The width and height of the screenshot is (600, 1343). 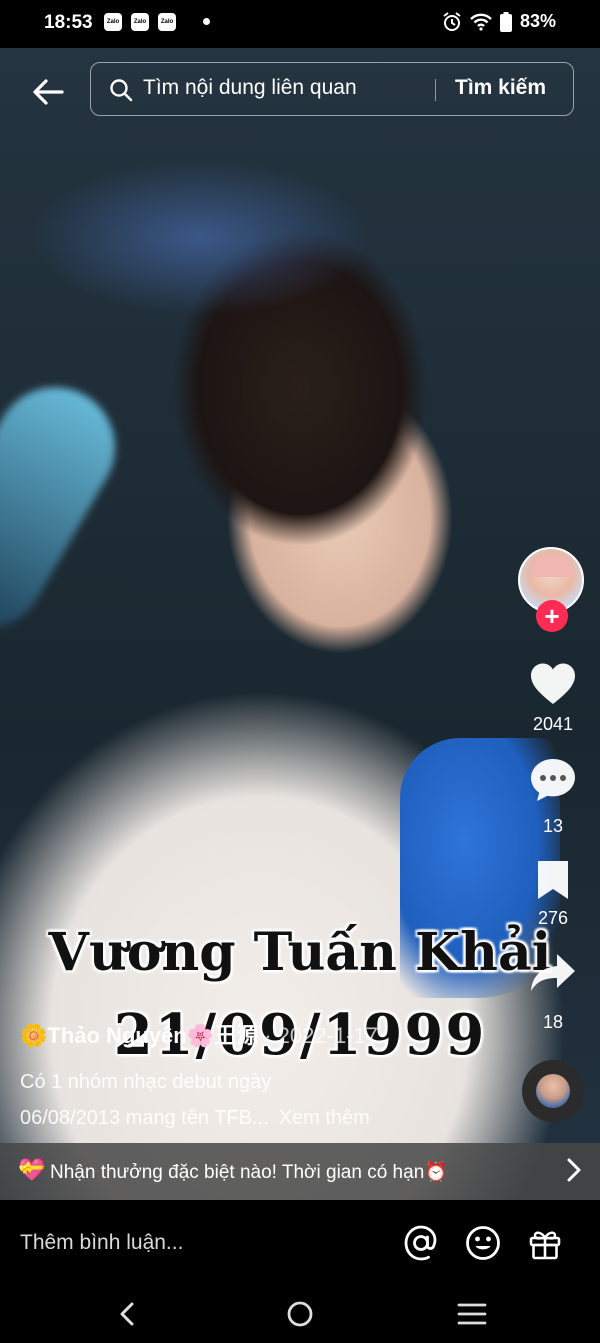 I want to click on search-divider, so click(x=435, y=90).